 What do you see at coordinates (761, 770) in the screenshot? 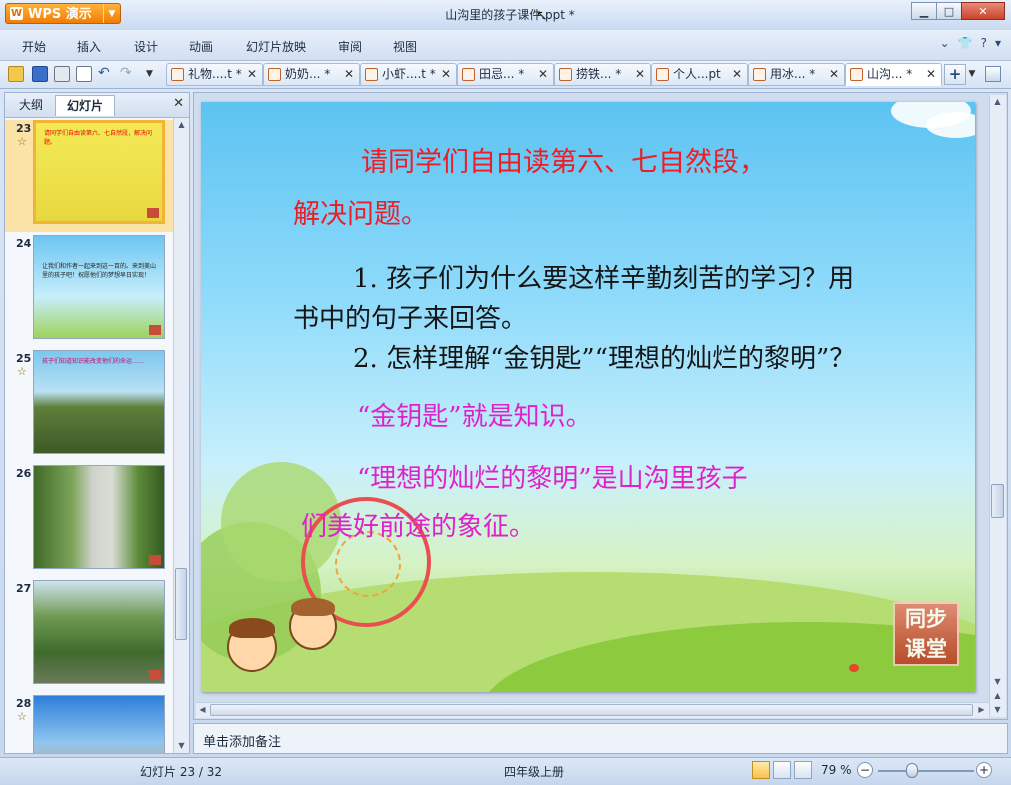
I see `normal-view-button` at bounding box center [761, 770].